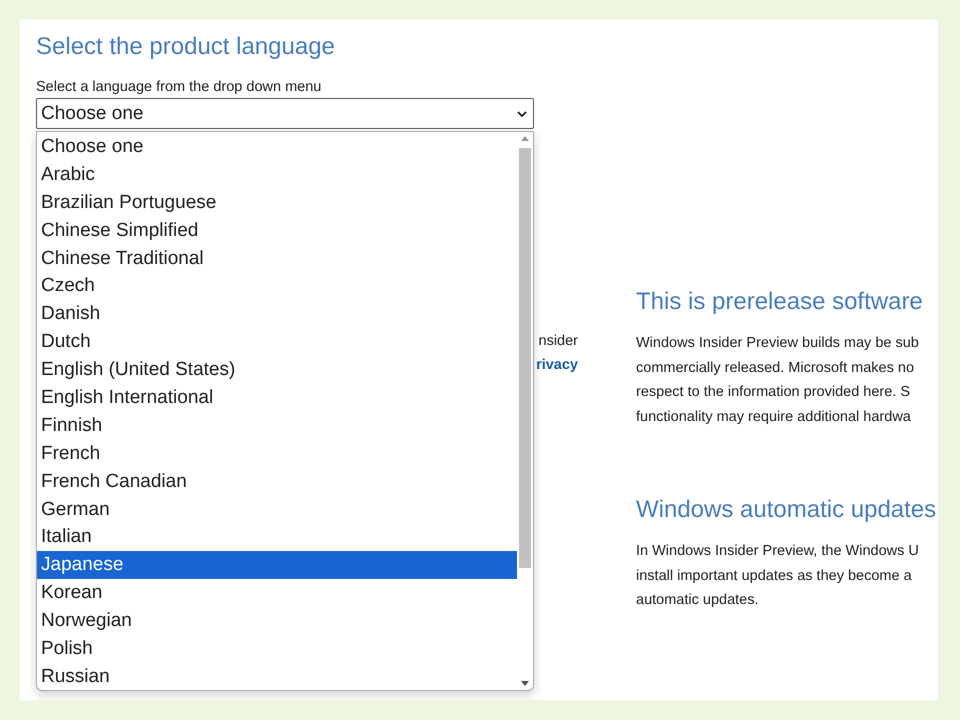 This screenshot has width=960, height=720. What do you see at coordinates (277, 230) in the screenshot?
I see `dropdown-option: Chinese Simplified` at bounding box center [277, 230].